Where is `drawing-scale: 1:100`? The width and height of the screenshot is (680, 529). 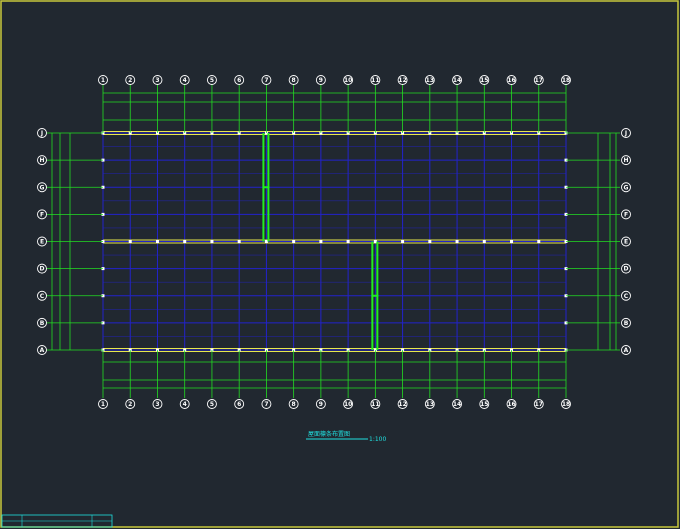 drawing-scale: 1:100 is located at coordinates (377, 439).